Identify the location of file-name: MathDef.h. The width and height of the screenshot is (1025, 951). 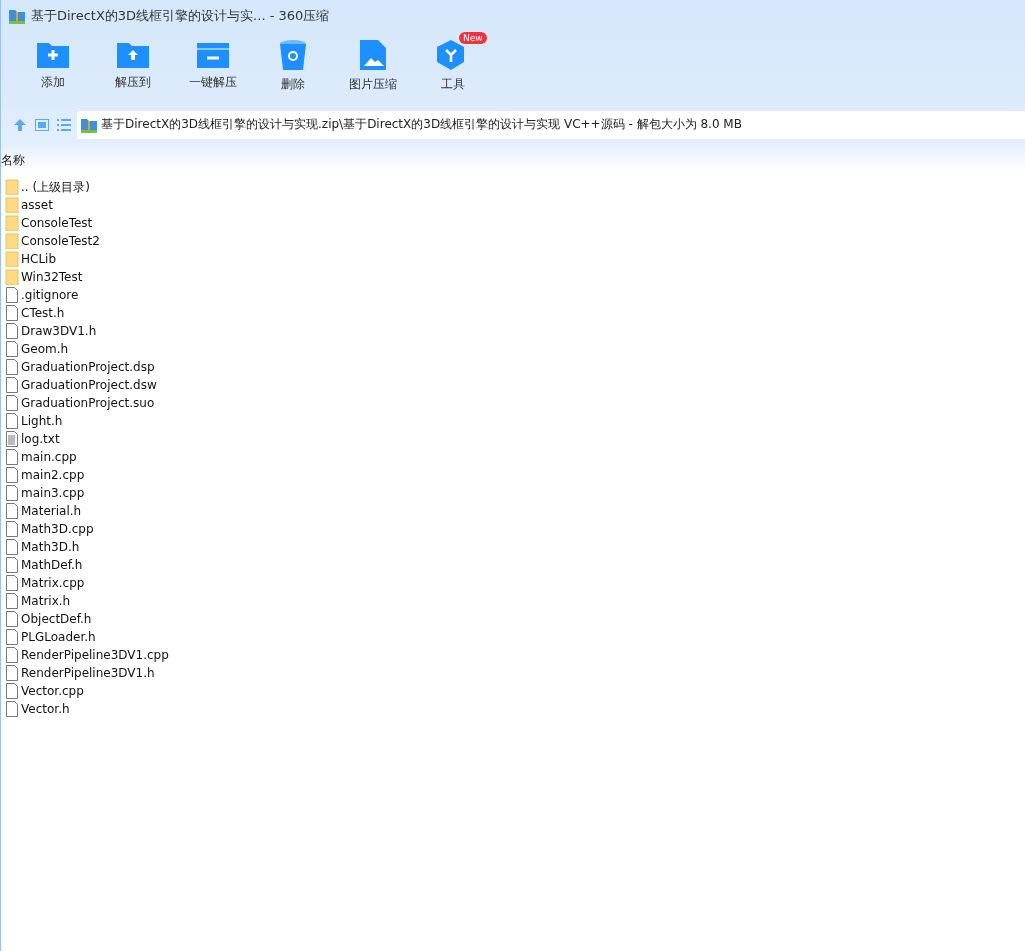
(52, 565).